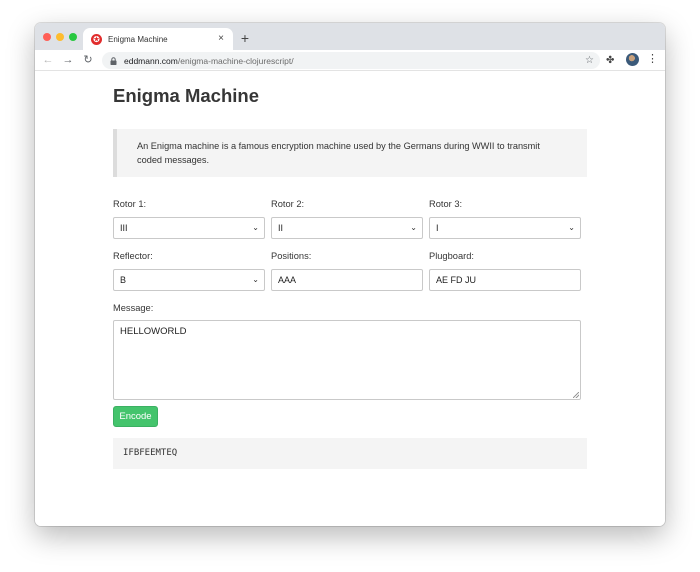  Describe the element at coordinates (451, 256) in the screenshot. I see `plugboard-label: Plugboard:` at that location.